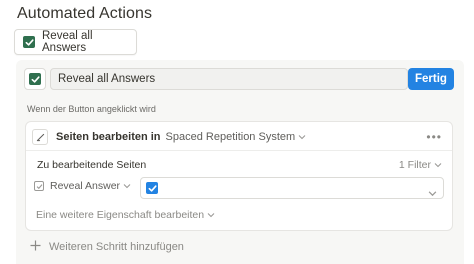  Describe the element at coordinates (85, 13) in the screenshot. I see `page-title: Automated Actions` at that location.